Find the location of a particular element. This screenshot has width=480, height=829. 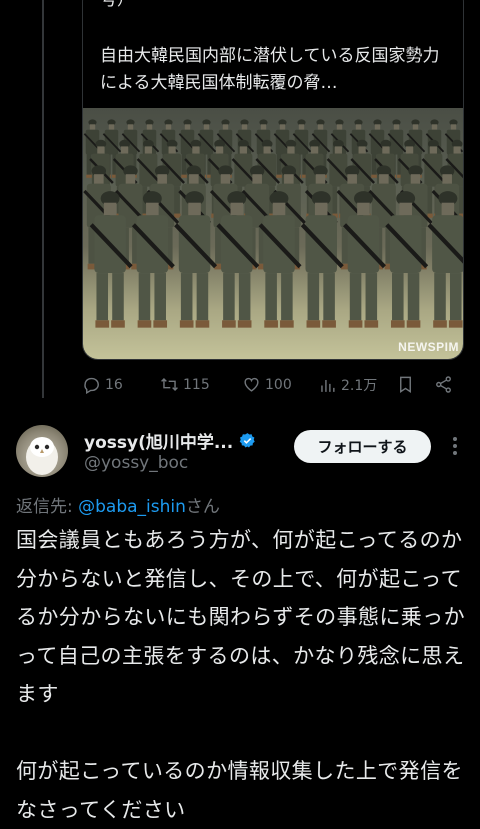

reply-to-line: 返信先: @baba_ishinさん is located at coordinates (118, 504).